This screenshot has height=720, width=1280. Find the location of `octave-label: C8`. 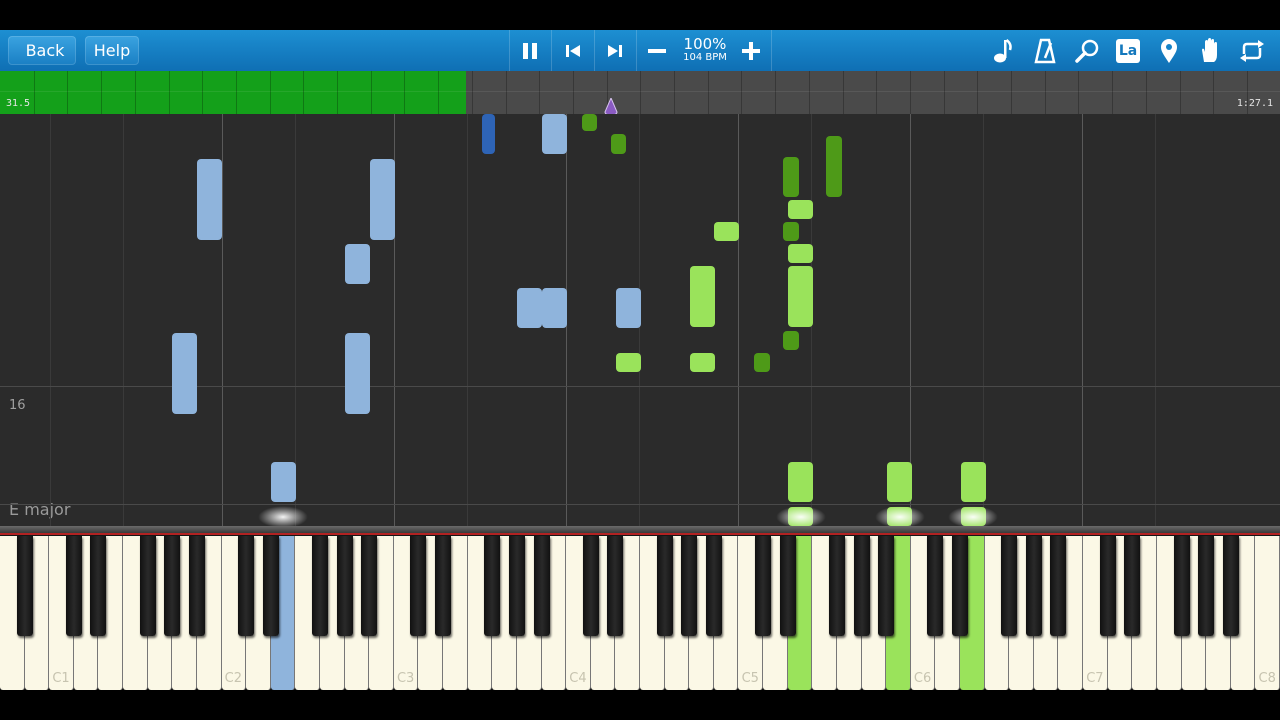

octave-label: C8 is located at coordinates (1267, 678).